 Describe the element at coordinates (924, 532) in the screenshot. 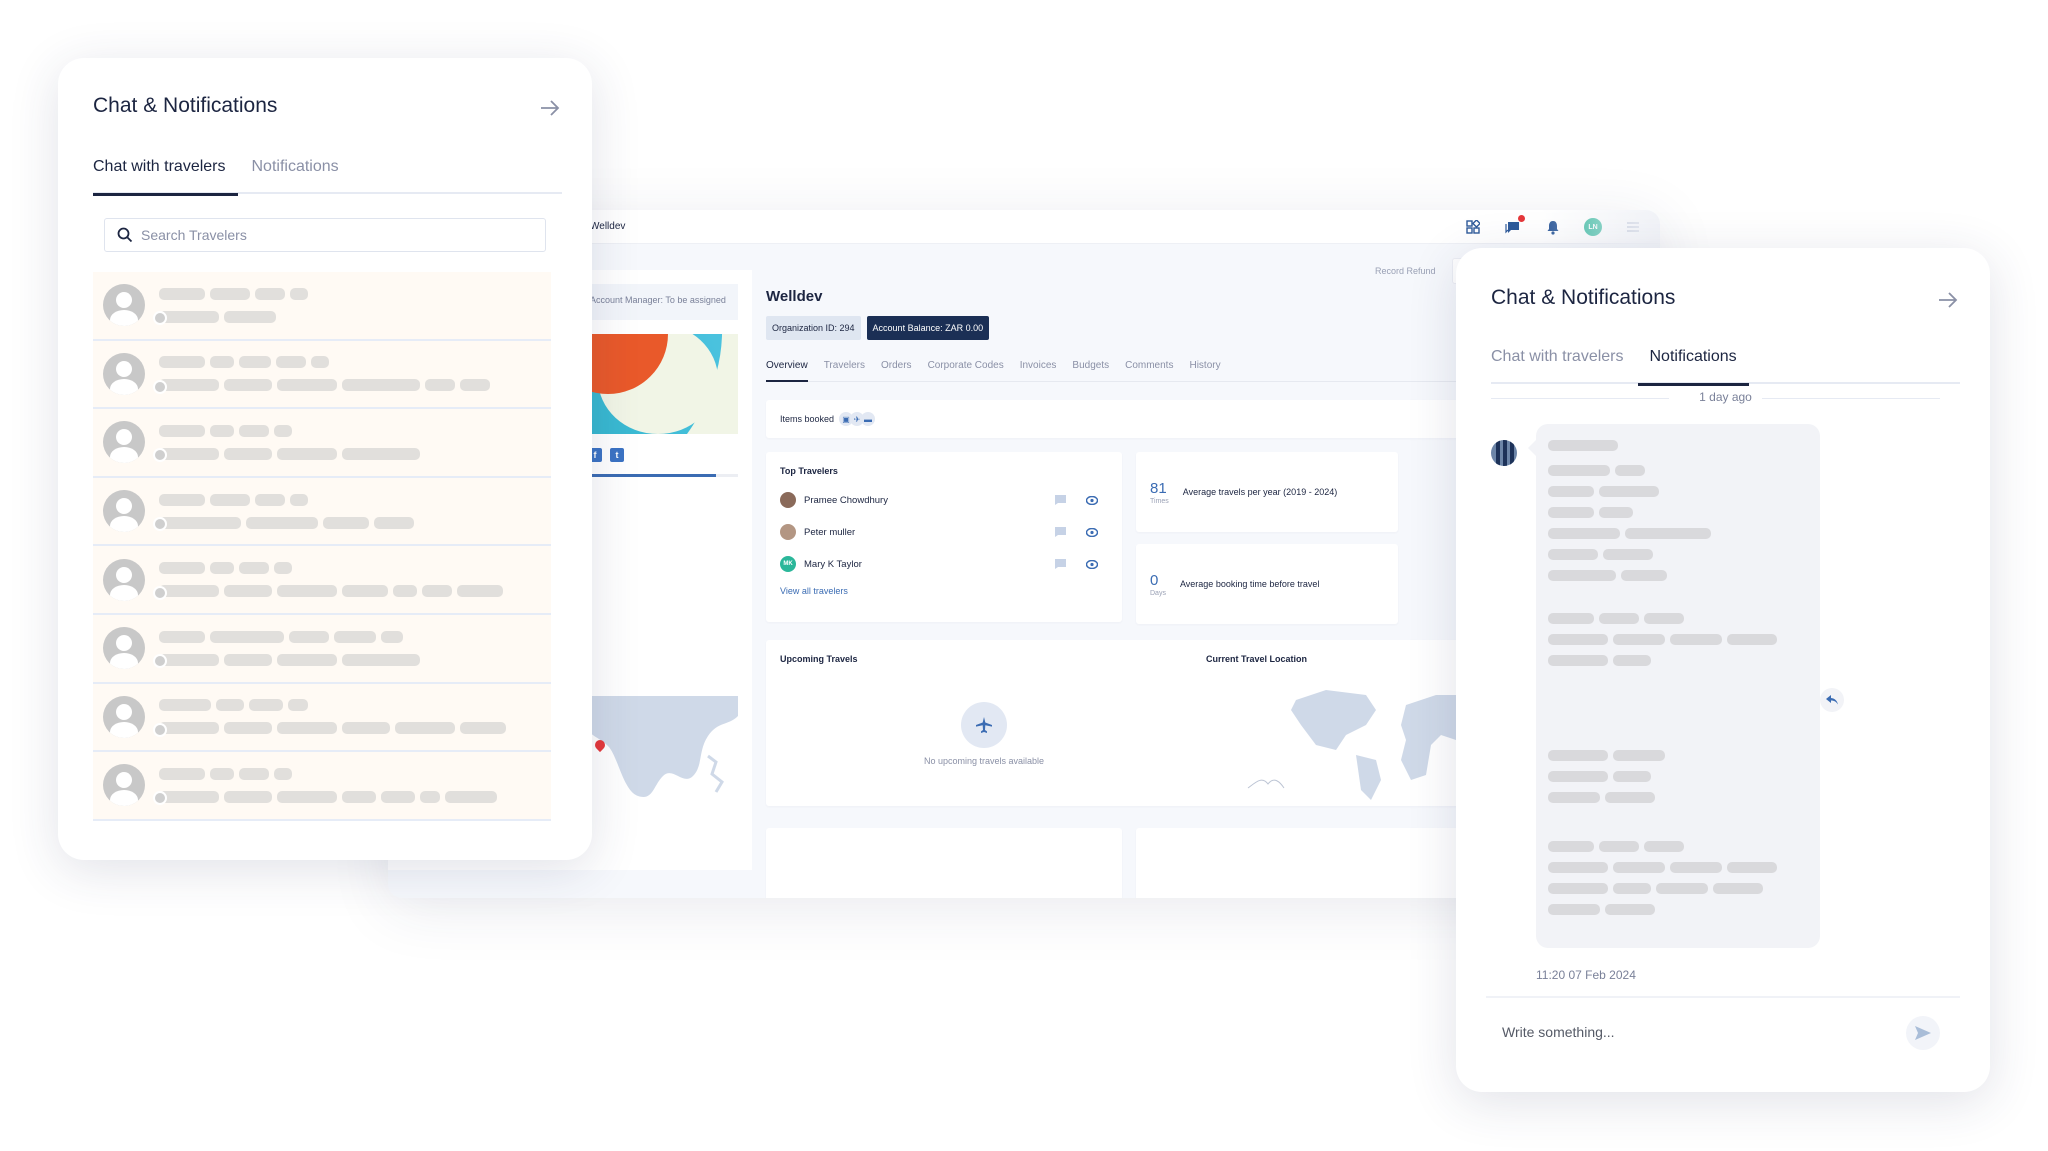

I see `traveler-name: Peter muller` at that location.